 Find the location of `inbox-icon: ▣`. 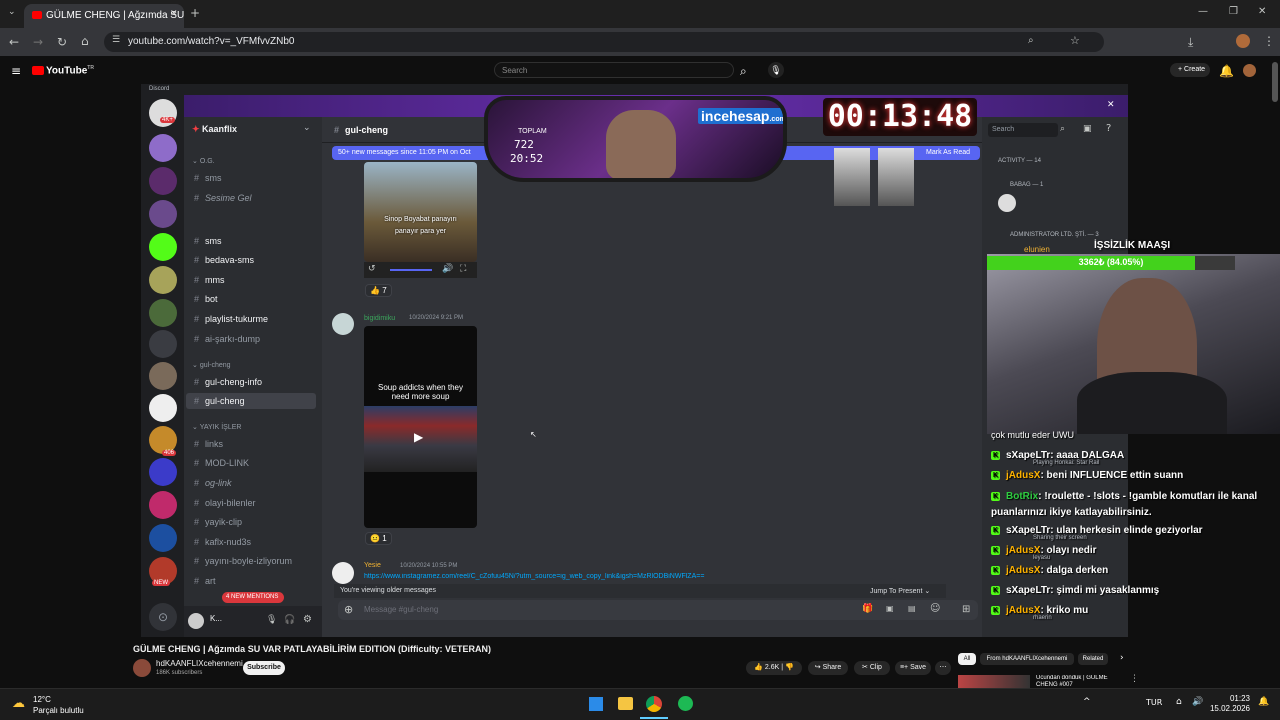

inbox-icon: ▣ is located at coordinates (1087, 129).